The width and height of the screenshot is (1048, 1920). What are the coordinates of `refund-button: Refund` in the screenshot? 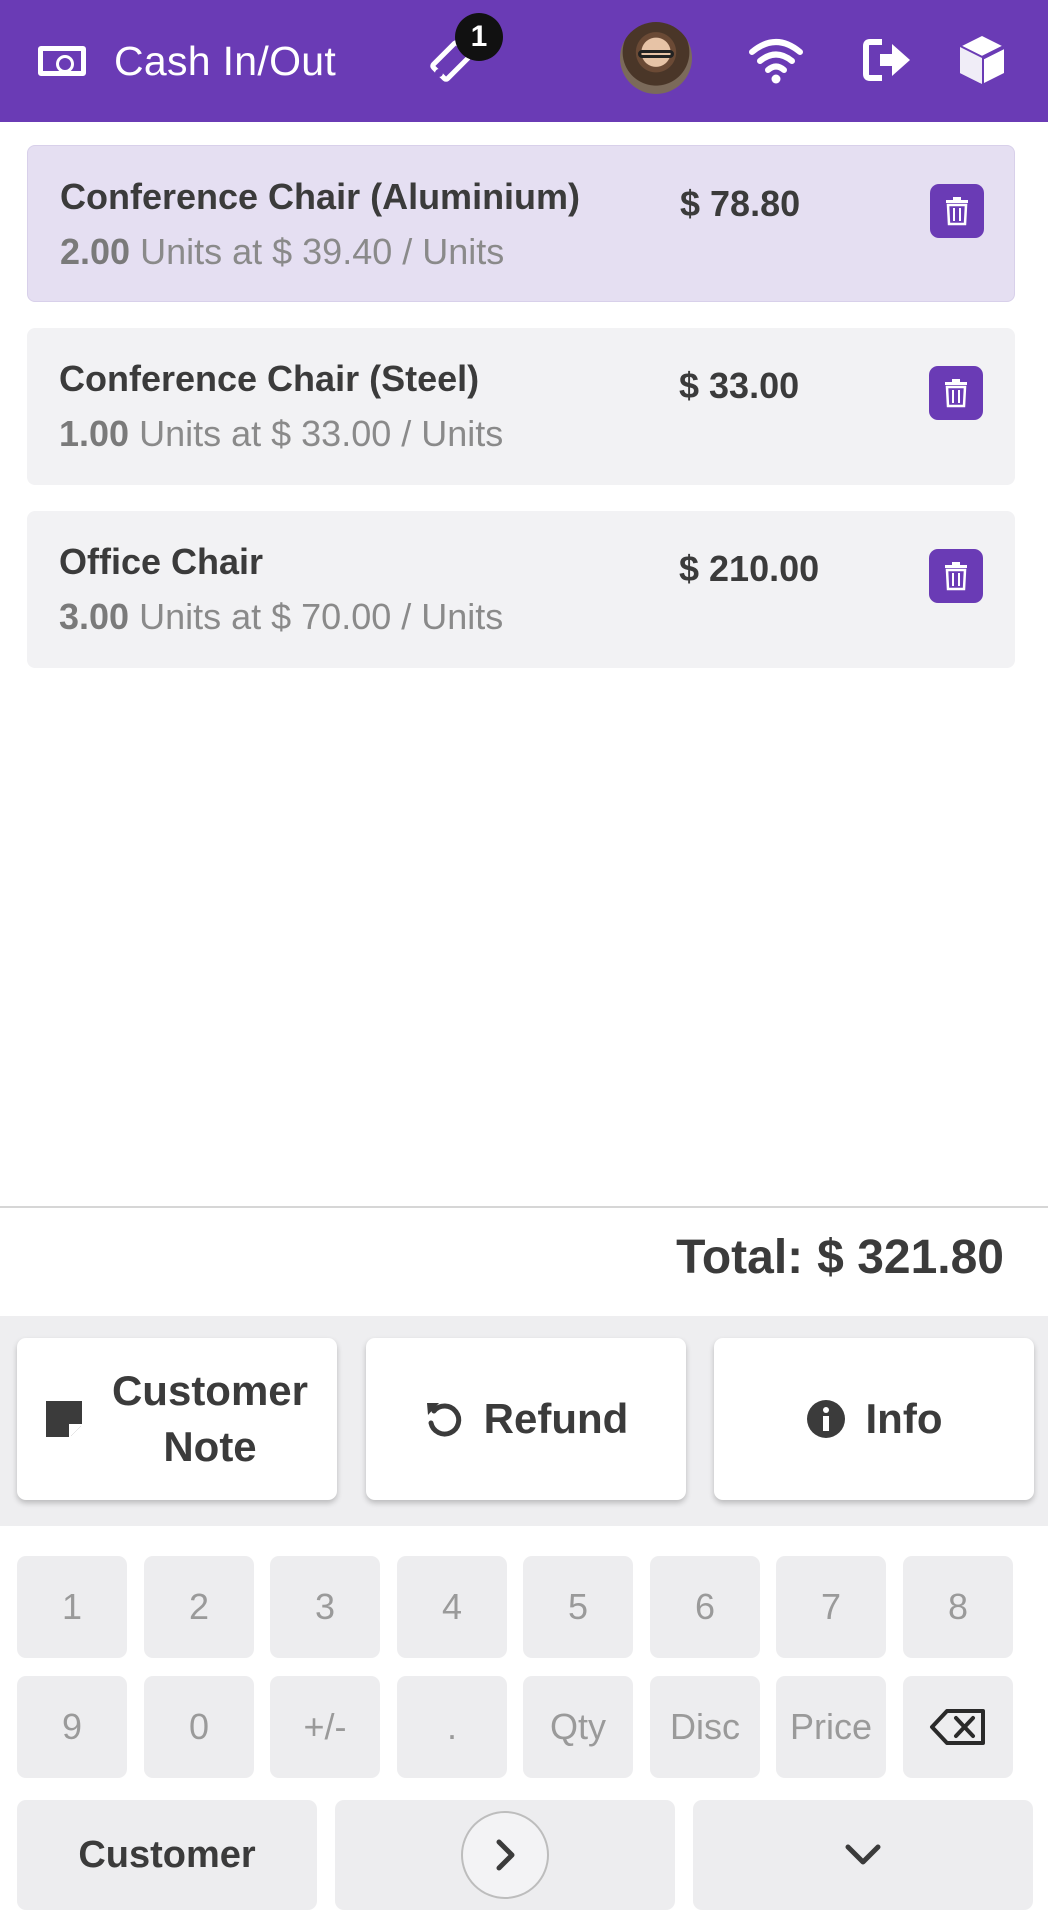 It's located at (526, 1419).